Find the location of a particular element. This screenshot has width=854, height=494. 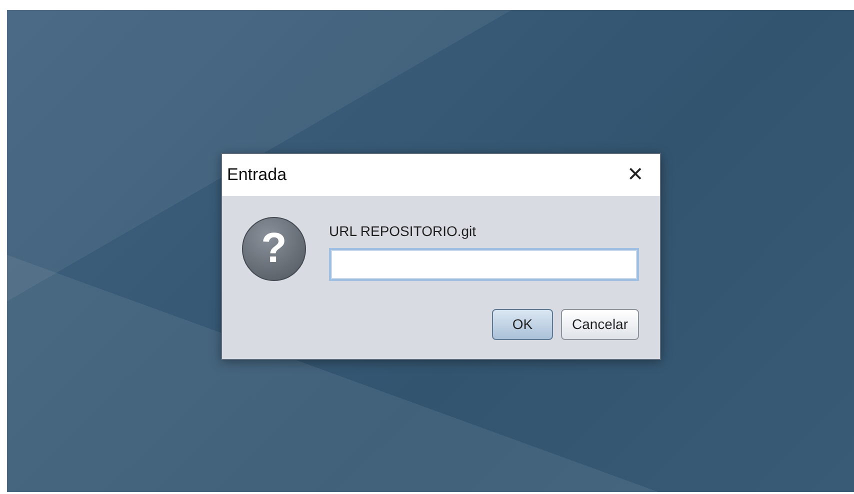

prompt-label: URL REPOSITORIO.git is located at coordinates (403, 231).